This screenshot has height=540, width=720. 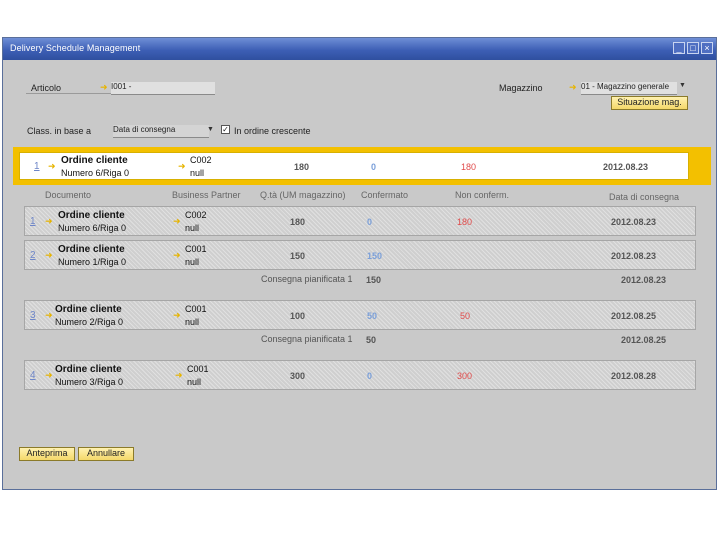 I want to click on not-confirmed-value: 300, so click(x=465, y=376).